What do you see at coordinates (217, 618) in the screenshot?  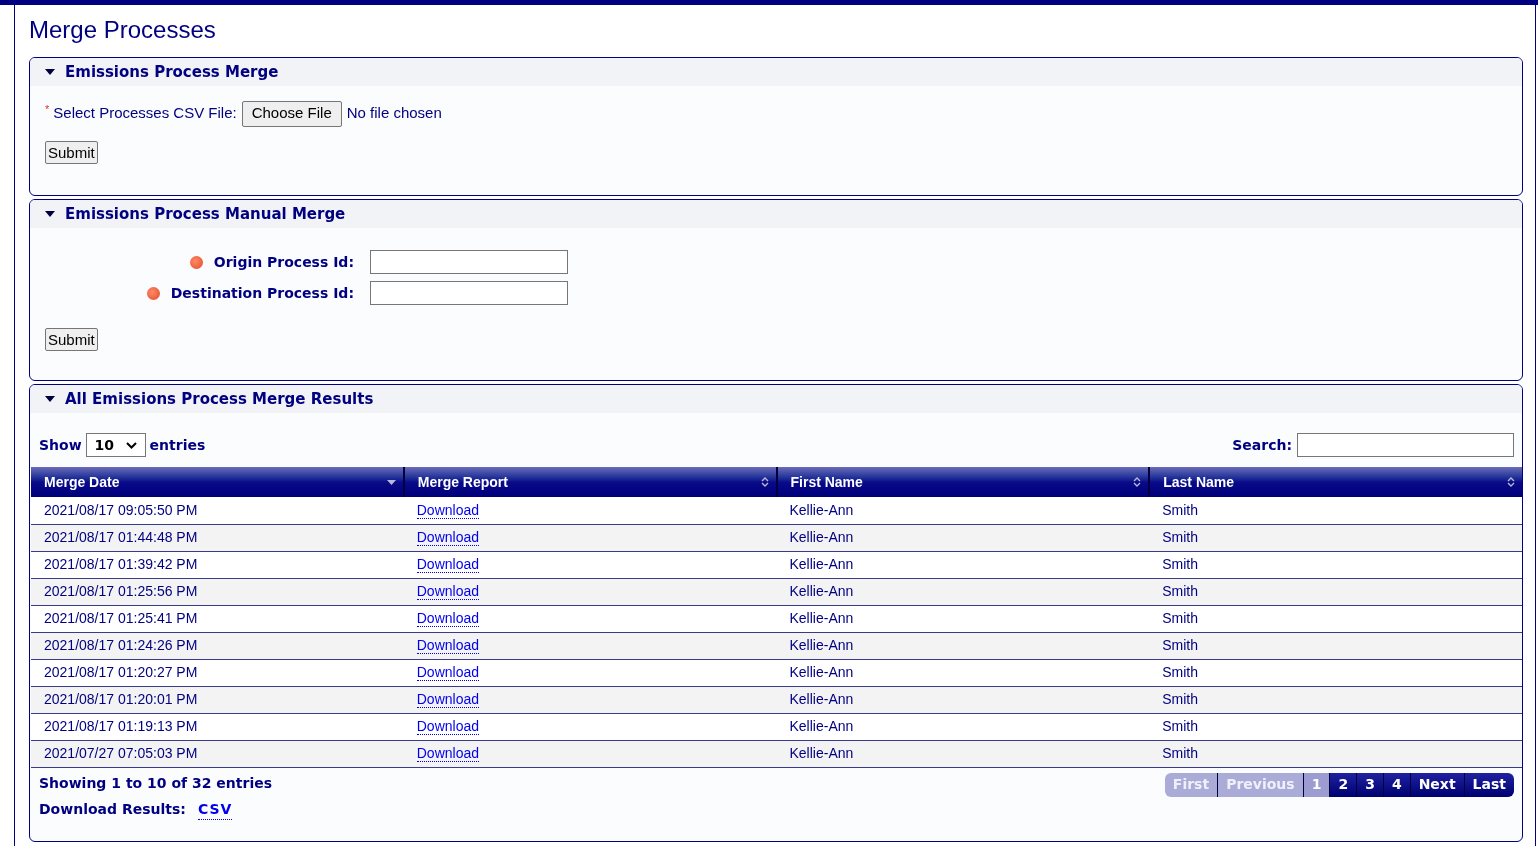 I see `table-cell: 2021/08/17 01:25:41 PM` at bounding box center [217, 618].